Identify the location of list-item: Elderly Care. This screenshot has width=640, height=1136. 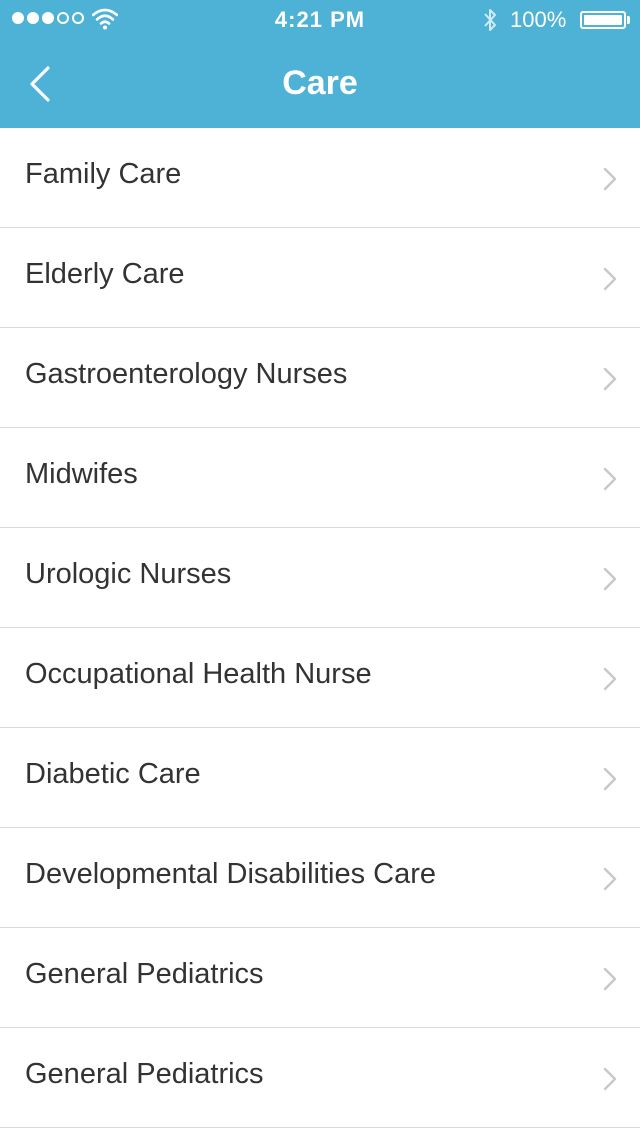
(320, 278).